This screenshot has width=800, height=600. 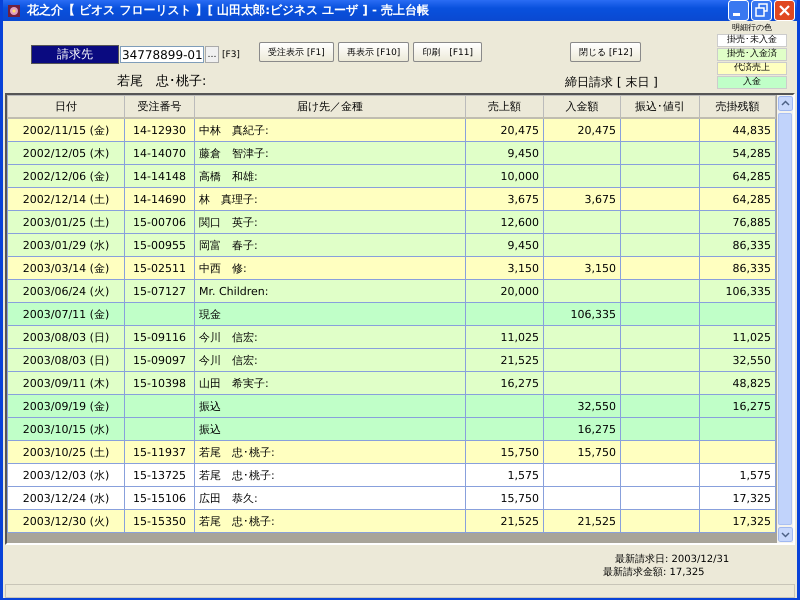 What do you see at coordinates (593, 314) in the screenshot?
I see `table-cell: 106,335` at bounding box center [593, 314].